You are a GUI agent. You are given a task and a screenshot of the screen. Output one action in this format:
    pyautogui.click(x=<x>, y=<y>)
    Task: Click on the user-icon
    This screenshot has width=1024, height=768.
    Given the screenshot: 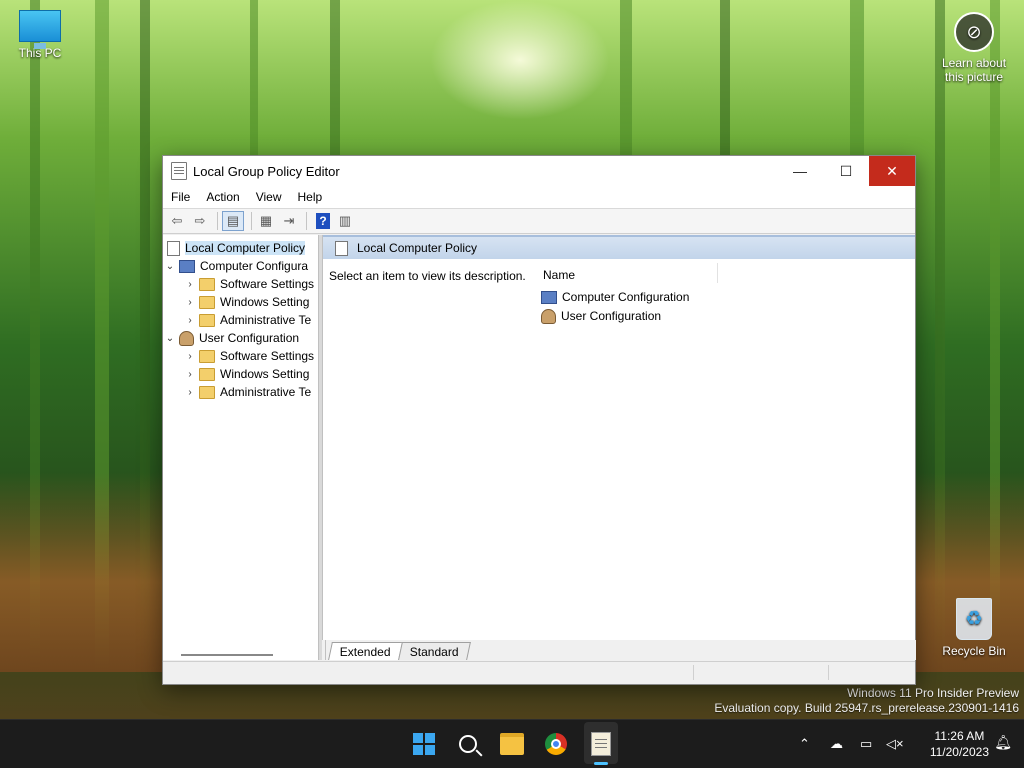 What is the action you would take?
    pyautogui.click(x=548, y=316)
    